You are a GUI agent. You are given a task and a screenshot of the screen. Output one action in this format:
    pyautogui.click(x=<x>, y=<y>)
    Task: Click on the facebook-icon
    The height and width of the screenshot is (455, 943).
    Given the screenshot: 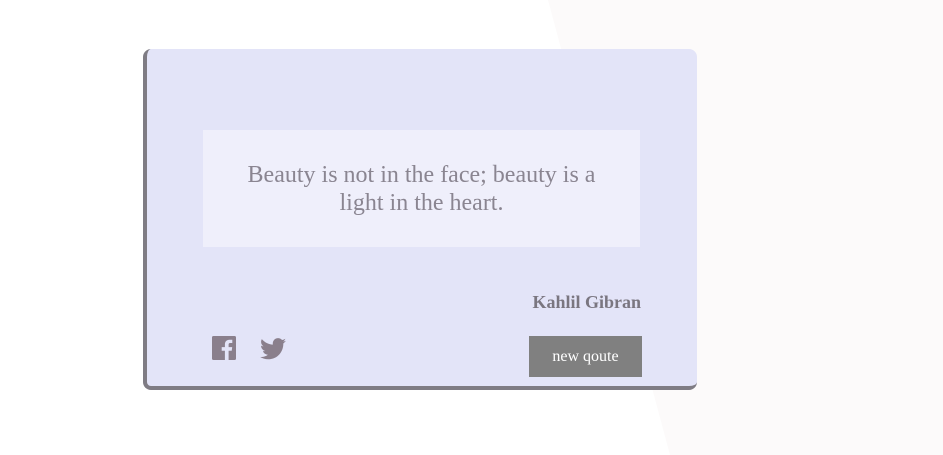 What is the action you would take?
    pyautogui.click(x=224, y=348)
    